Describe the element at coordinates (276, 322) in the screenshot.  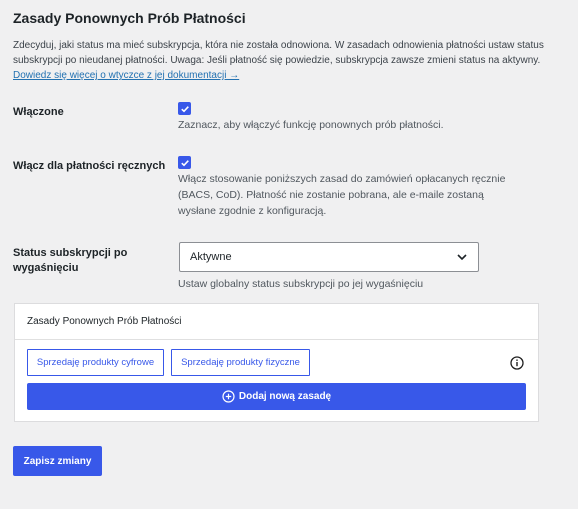
I see `rules-panel-header: Zasady Ponownych Prób Płatności` at that location.